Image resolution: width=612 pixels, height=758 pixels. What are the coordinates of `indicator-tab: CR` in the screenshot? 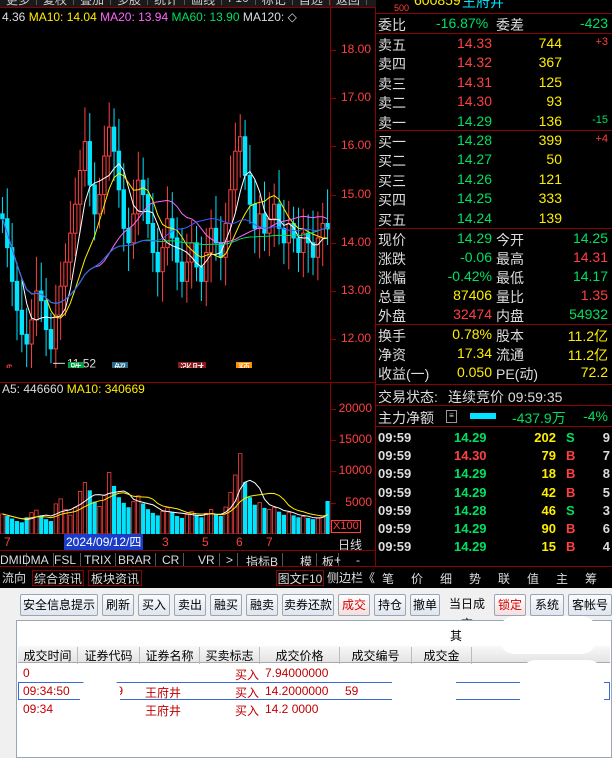 It's located at (173, 560).